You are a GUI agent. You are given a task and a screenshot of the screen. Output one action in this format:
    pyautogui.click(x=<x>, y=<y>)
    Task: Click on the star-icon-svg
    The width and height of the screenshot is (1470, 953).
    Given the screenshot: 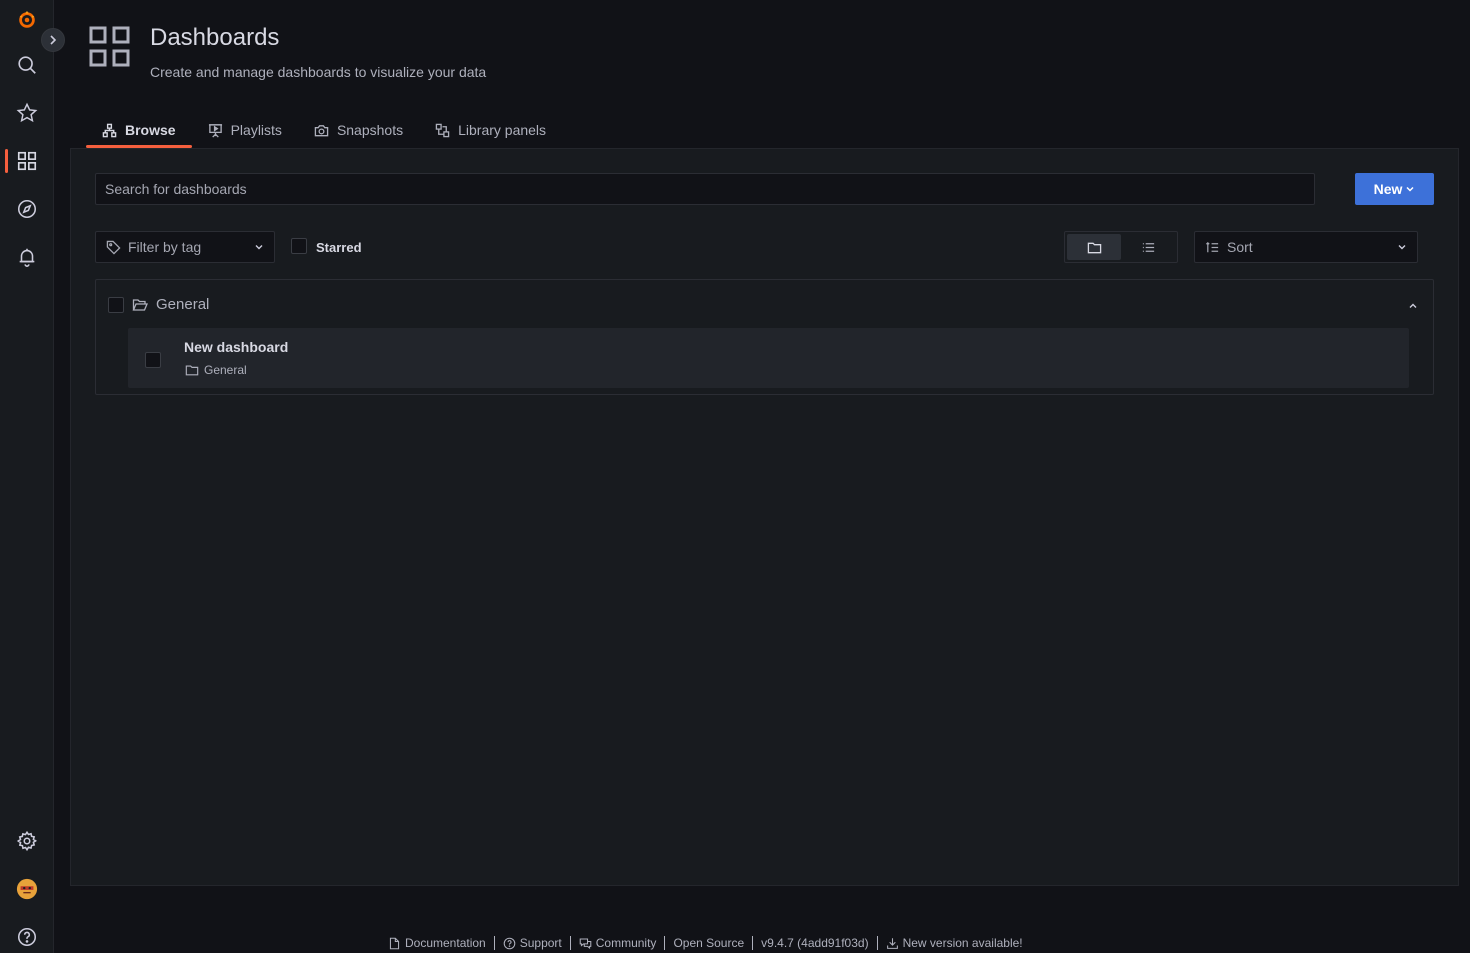 What is the action you would take?
    pyautogui.click(x=27, y=112)
    